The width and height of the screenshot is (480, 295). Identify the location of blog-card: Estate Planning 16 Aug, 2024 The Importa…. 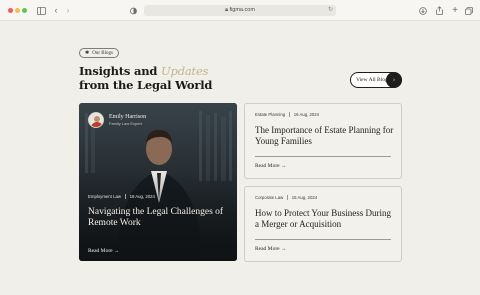
(323, 141).